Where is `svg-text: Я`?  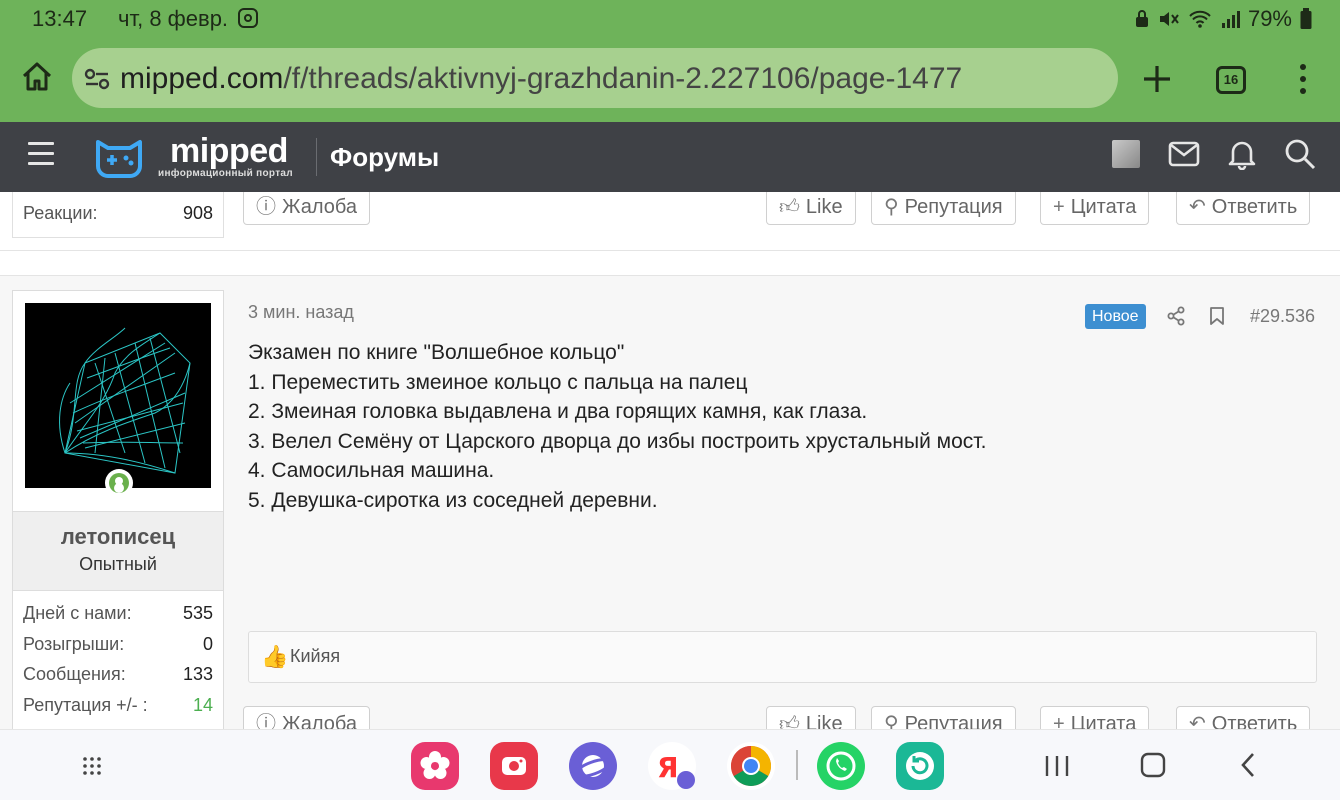 svg-text: Я is located at coordinates (668, 767).